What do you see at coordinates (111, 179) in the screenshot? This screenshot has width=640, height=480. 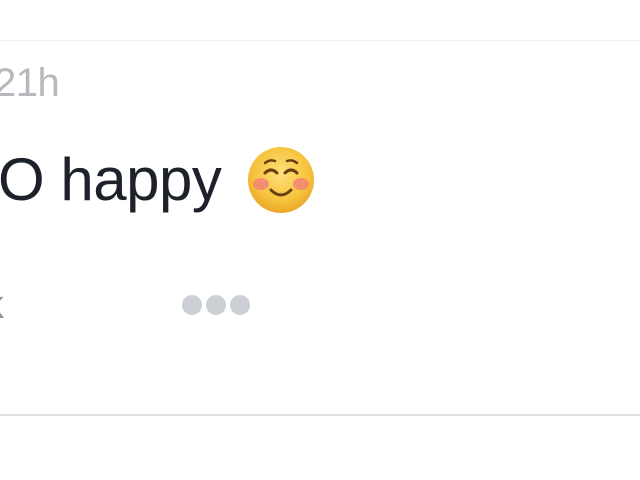 I see `comment-text: O happy` at bounding box center [111, 179].